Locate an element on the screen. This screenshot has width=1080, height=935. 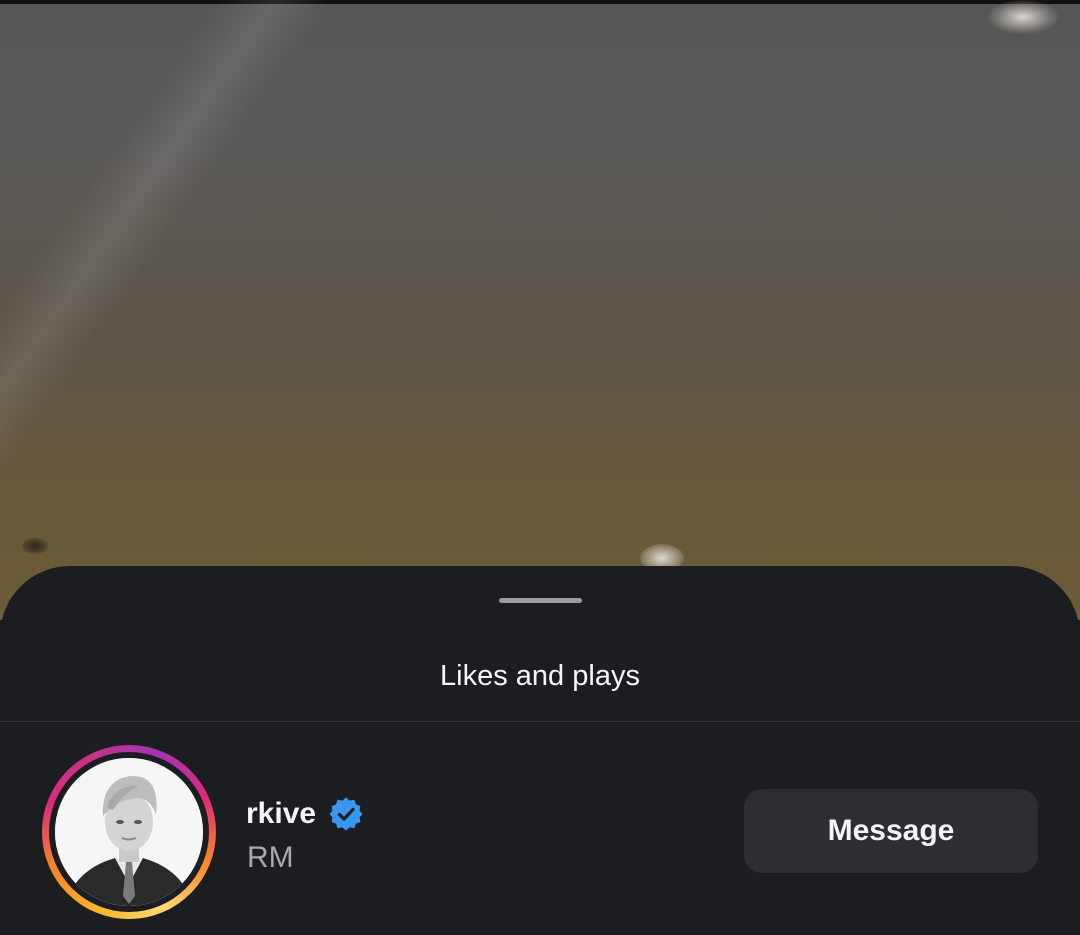
avatar-image is located at coordinates (129, 832).